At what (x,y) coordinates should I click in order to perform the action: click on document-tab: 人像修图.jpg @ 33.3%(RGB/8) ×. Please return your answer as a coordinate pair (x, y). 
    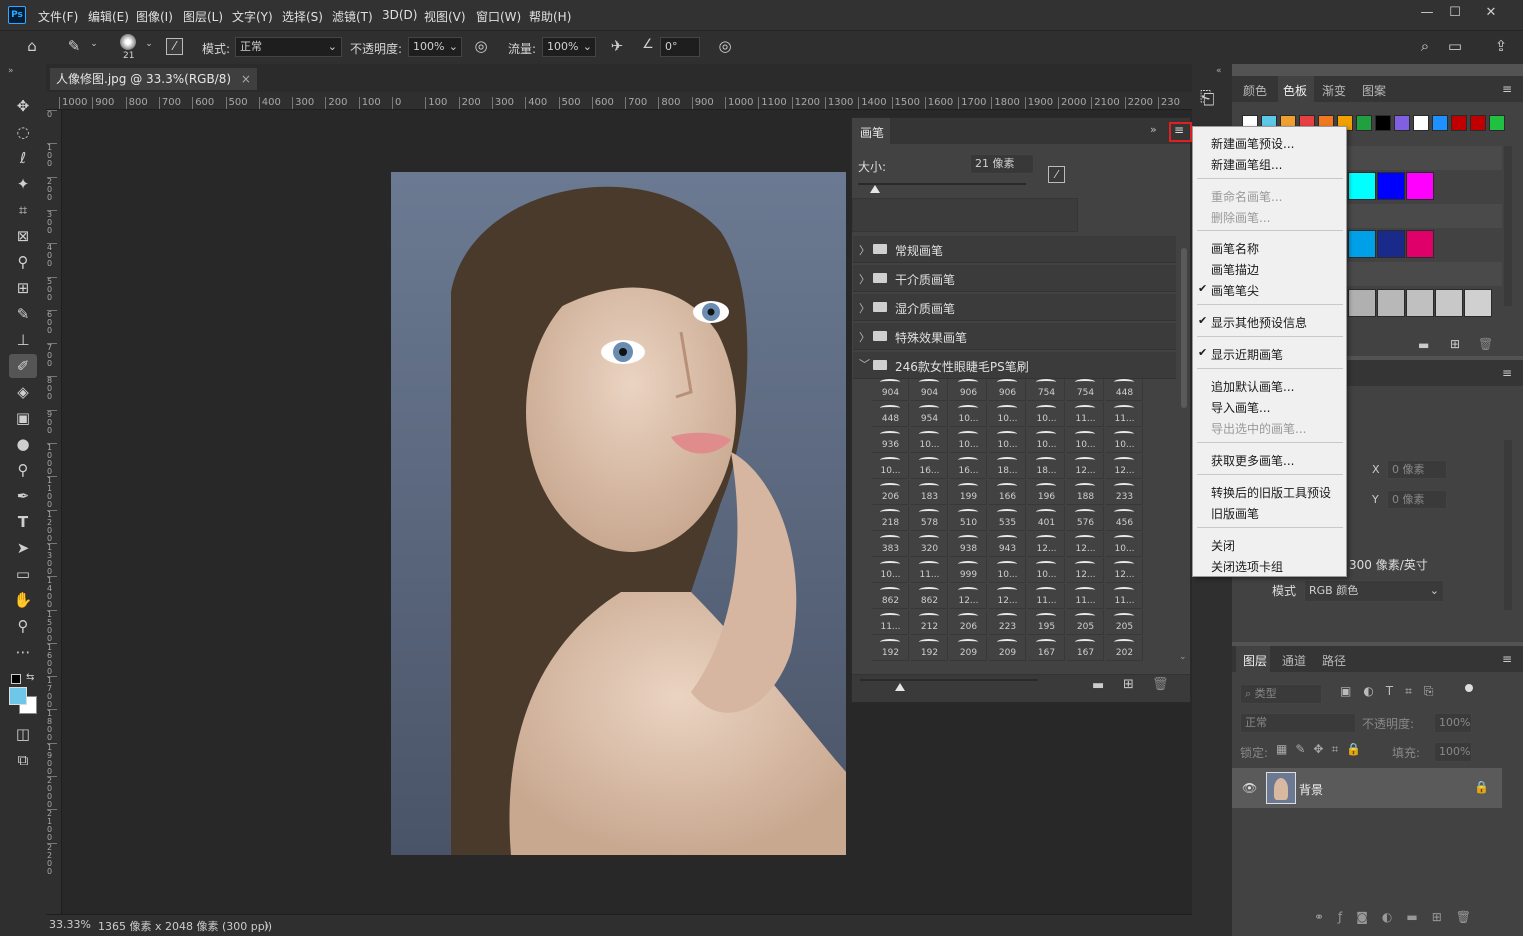
    Looking at the image, I should click on (153, 79).